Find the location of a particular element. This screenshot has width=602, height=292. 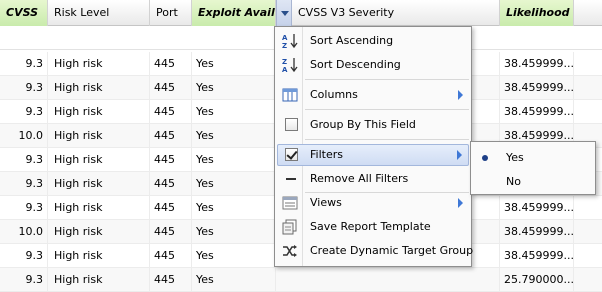

filters-submenu: Yes No is located at coordinates (533, 168).